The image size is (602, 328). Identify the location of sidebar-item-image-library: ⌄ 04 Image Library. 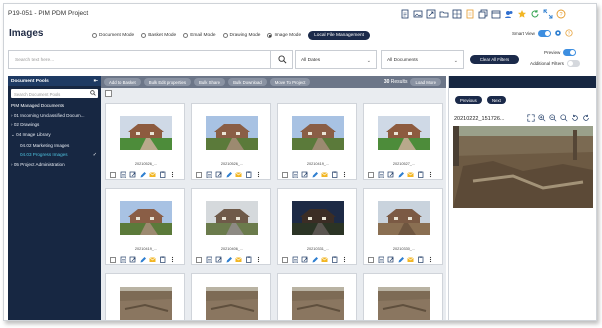
(54, 135).